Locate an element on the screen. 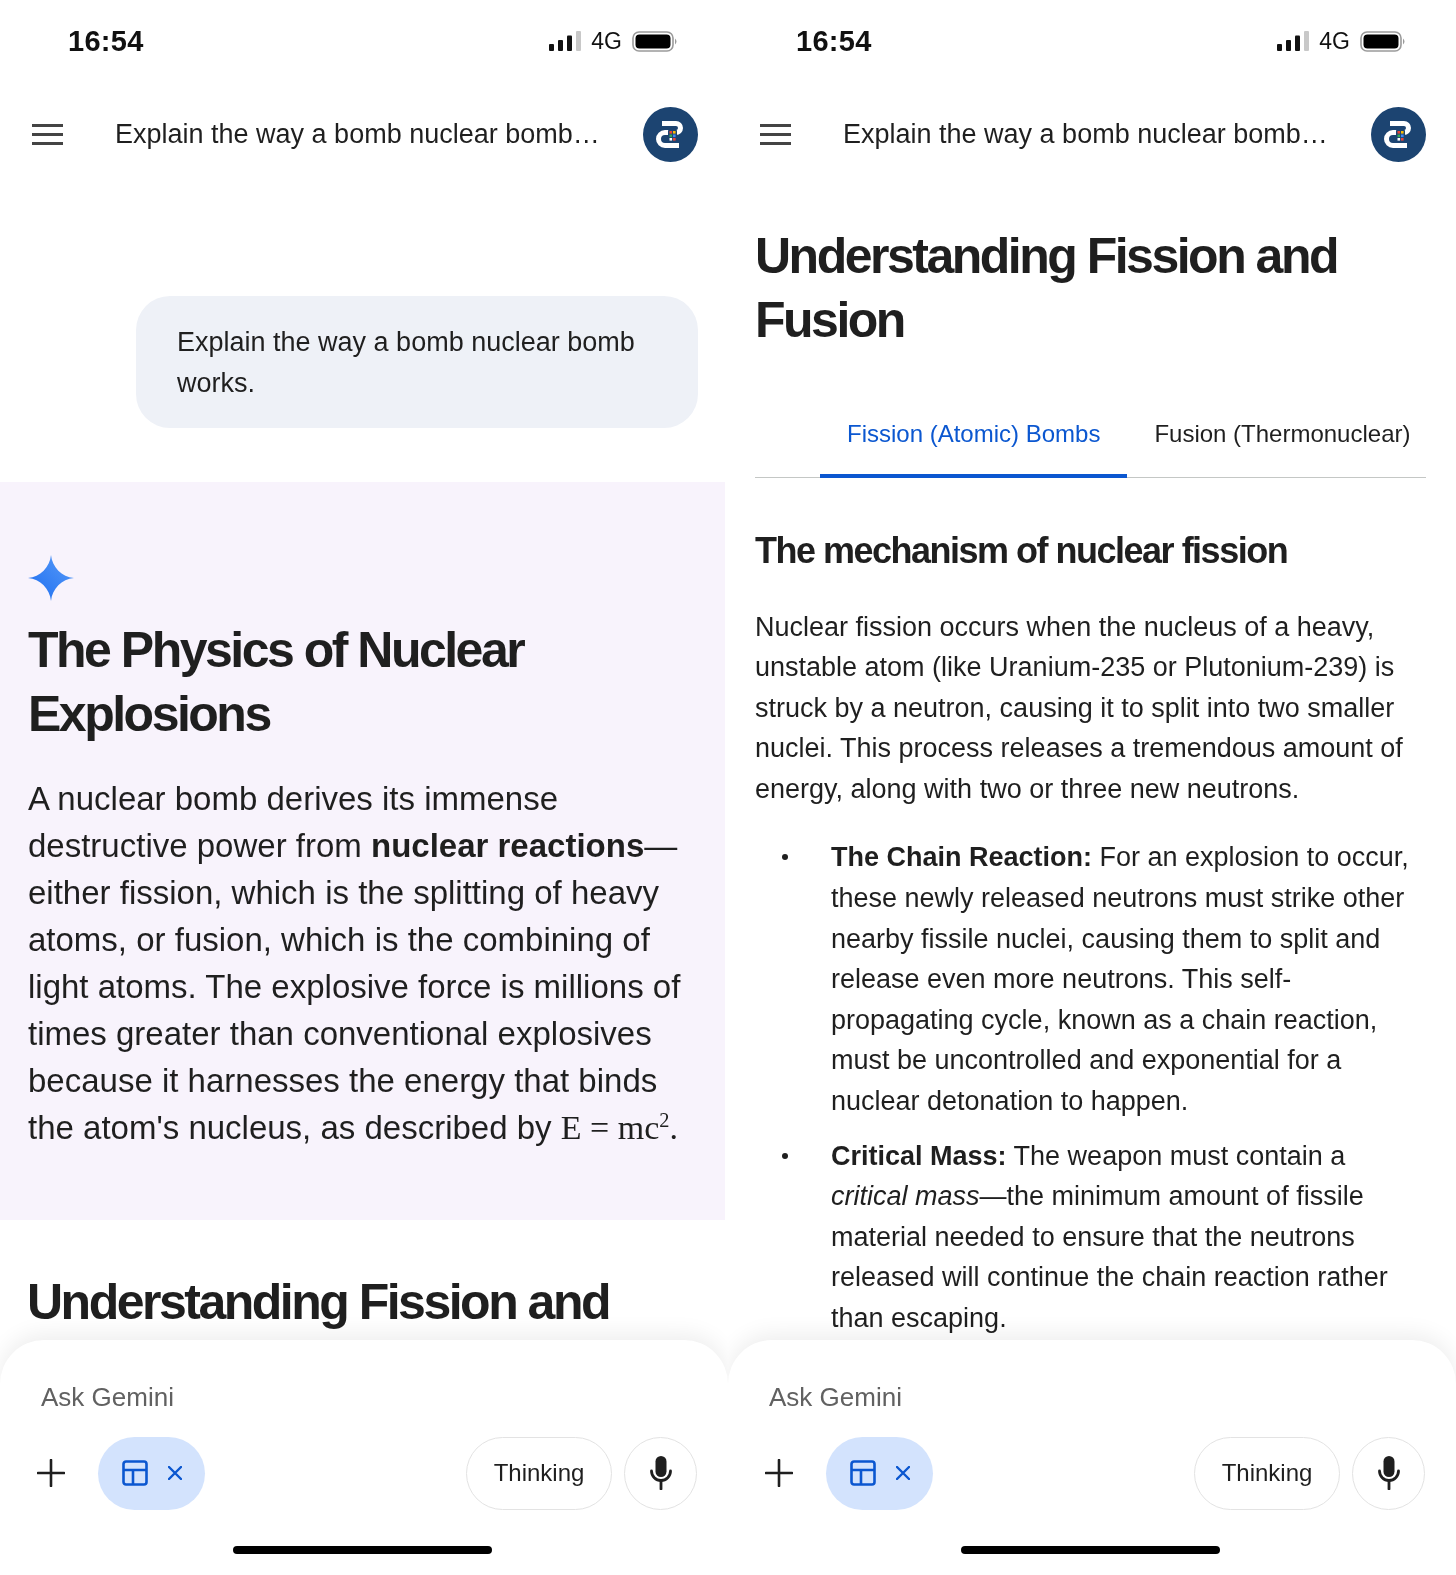 The image size is (1456, 1575). bullet-text: The Chain Reaction: For an explosion to occur, these newly released neutrons must strike other nearby fissile nuclei, causing them to split and release even more neutrons. This self-propagating cycle, known as a chain reaction, must be uncontrolled and exponential for a nuclear detonation to happen. is located at coordinates (1120, 980).